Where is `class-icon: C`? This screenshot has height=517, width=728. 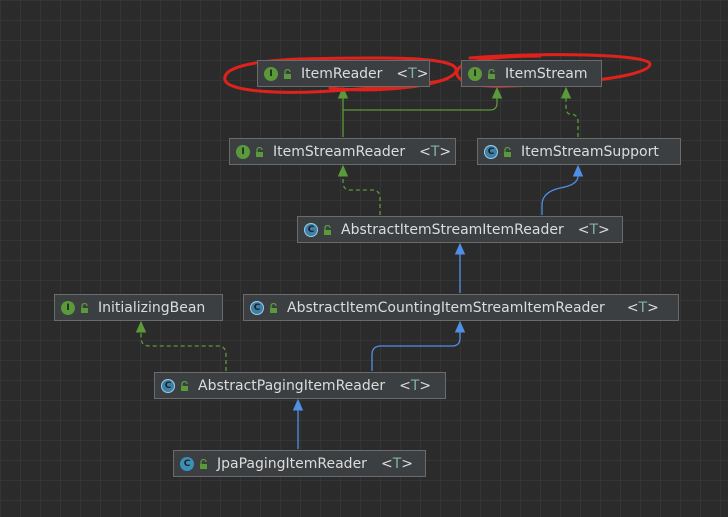 class-icon: C is located at coordinates (187, 463).